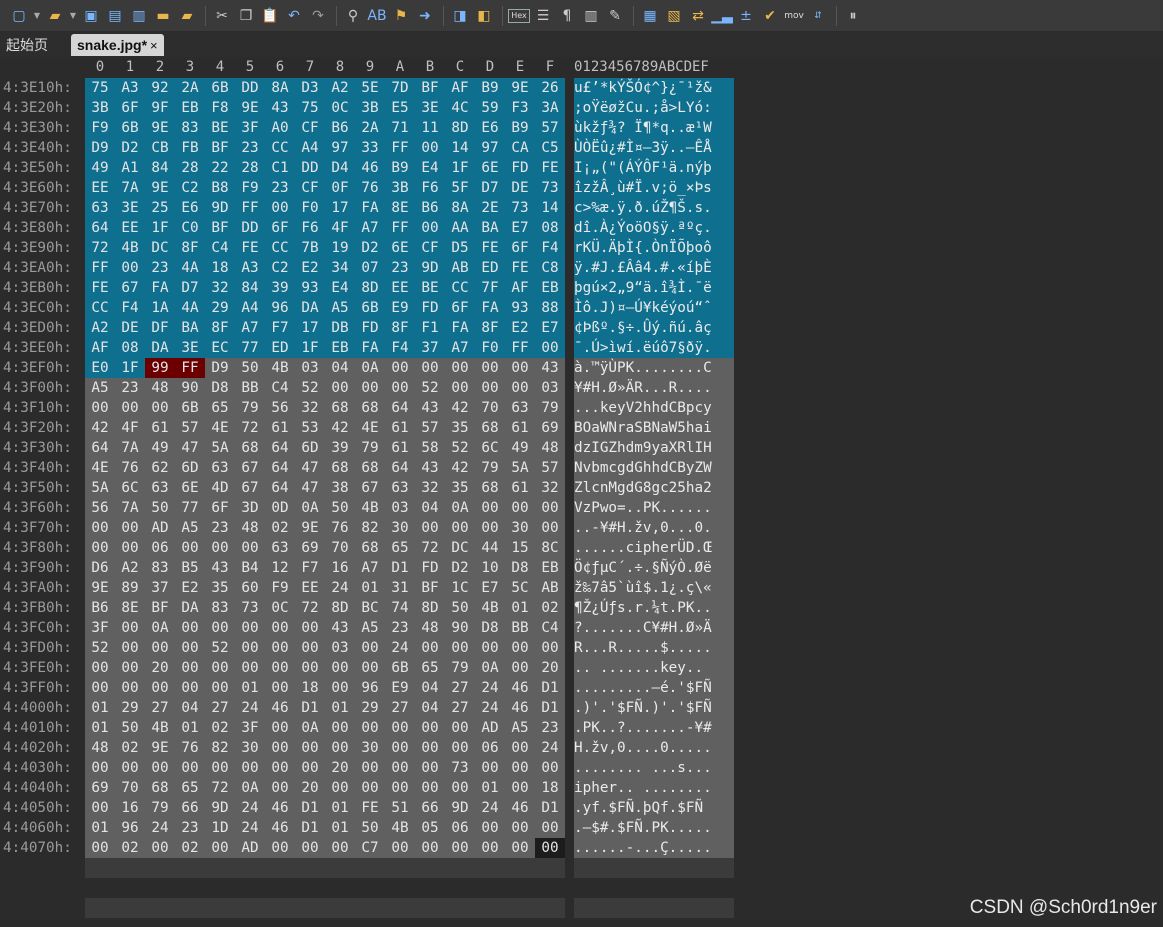  What do you see at coordinates (746, 16) in the screenshot?
I see `math-icon: ±` at bounding box center [746, 16].